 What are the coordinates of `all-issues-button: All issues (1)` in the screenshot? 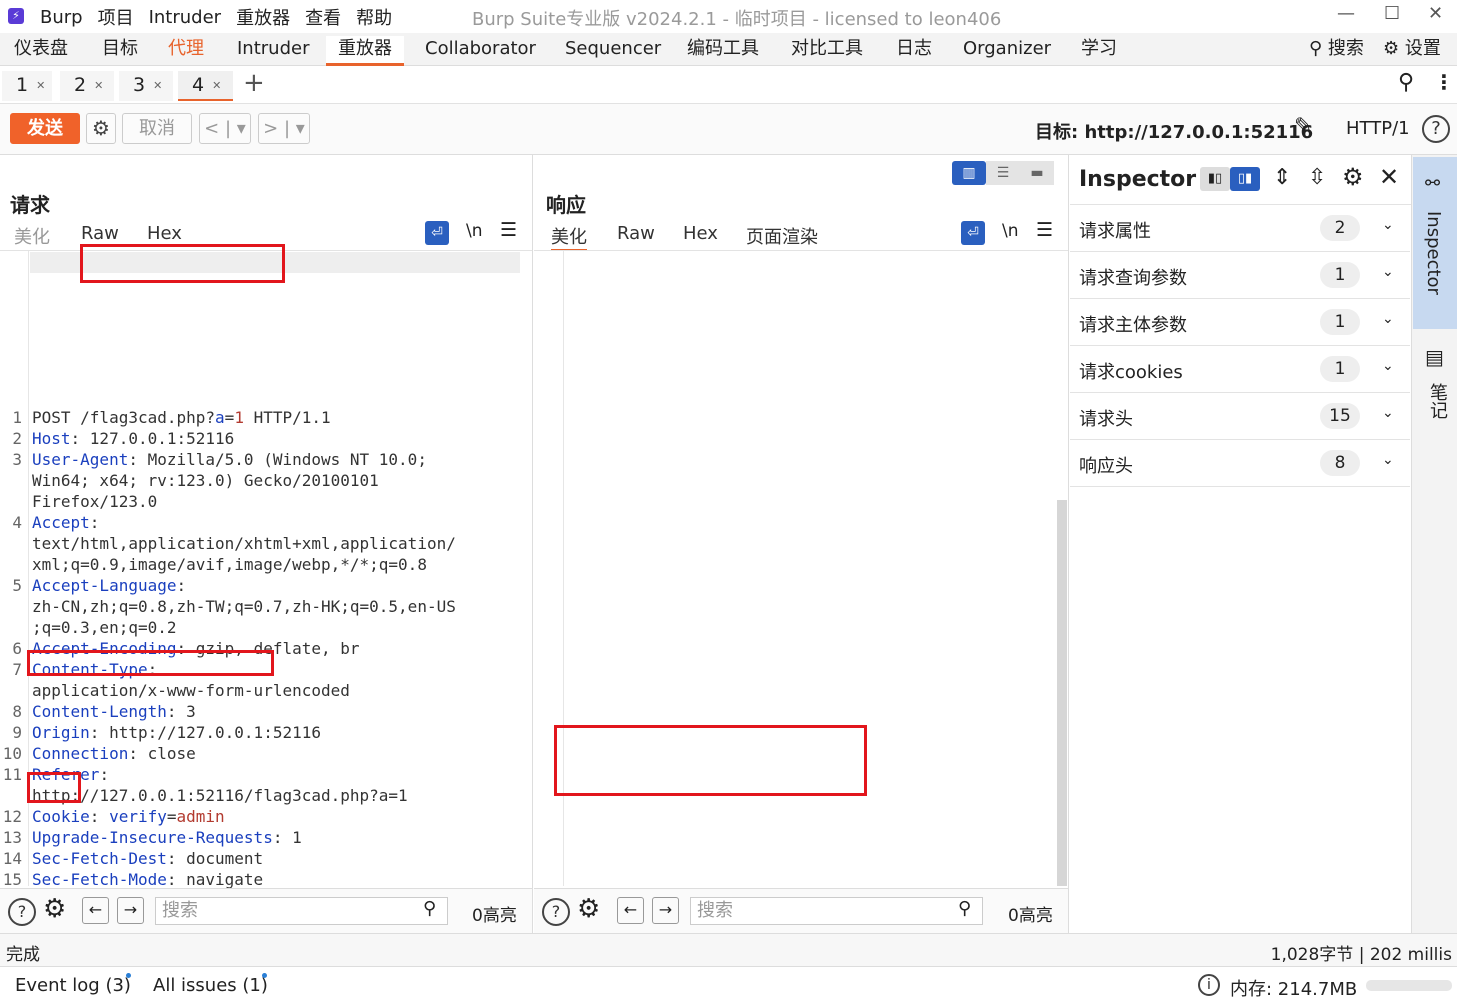 It's located at (210, 985).